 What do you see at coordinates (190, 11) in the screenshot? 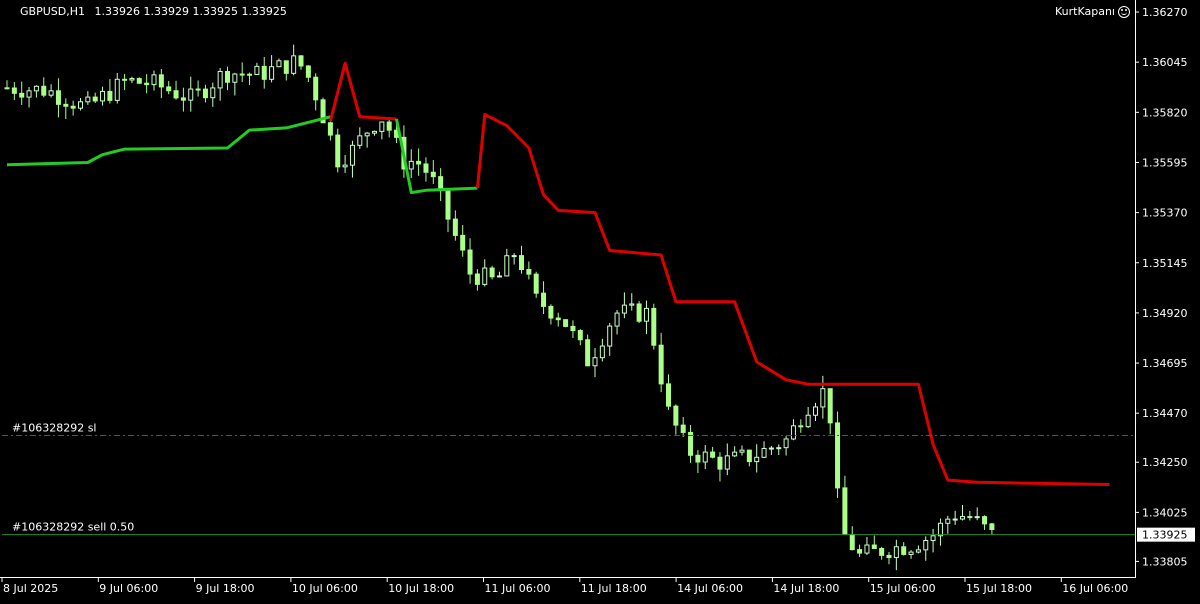
I see `ohlc-readout: 1.33926 1.33929 1.33925 1.33925` at bounding box center [190, 11].